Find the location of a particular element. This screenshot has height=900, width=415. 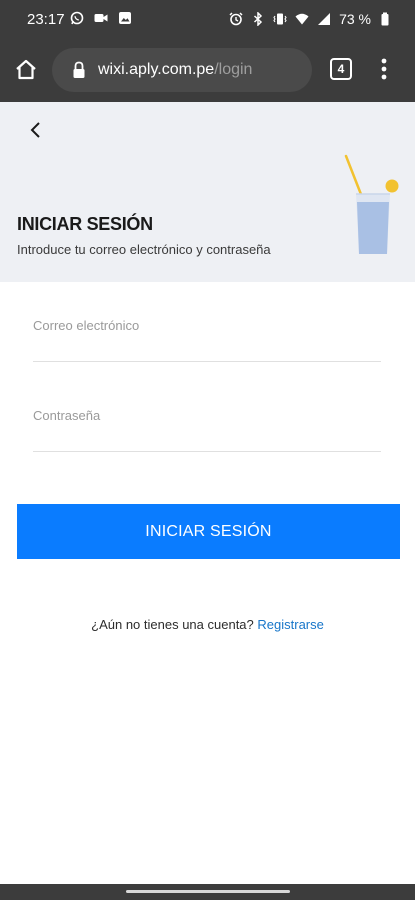

tab-switcher-button: 4 is located at coordinates (341, 69).